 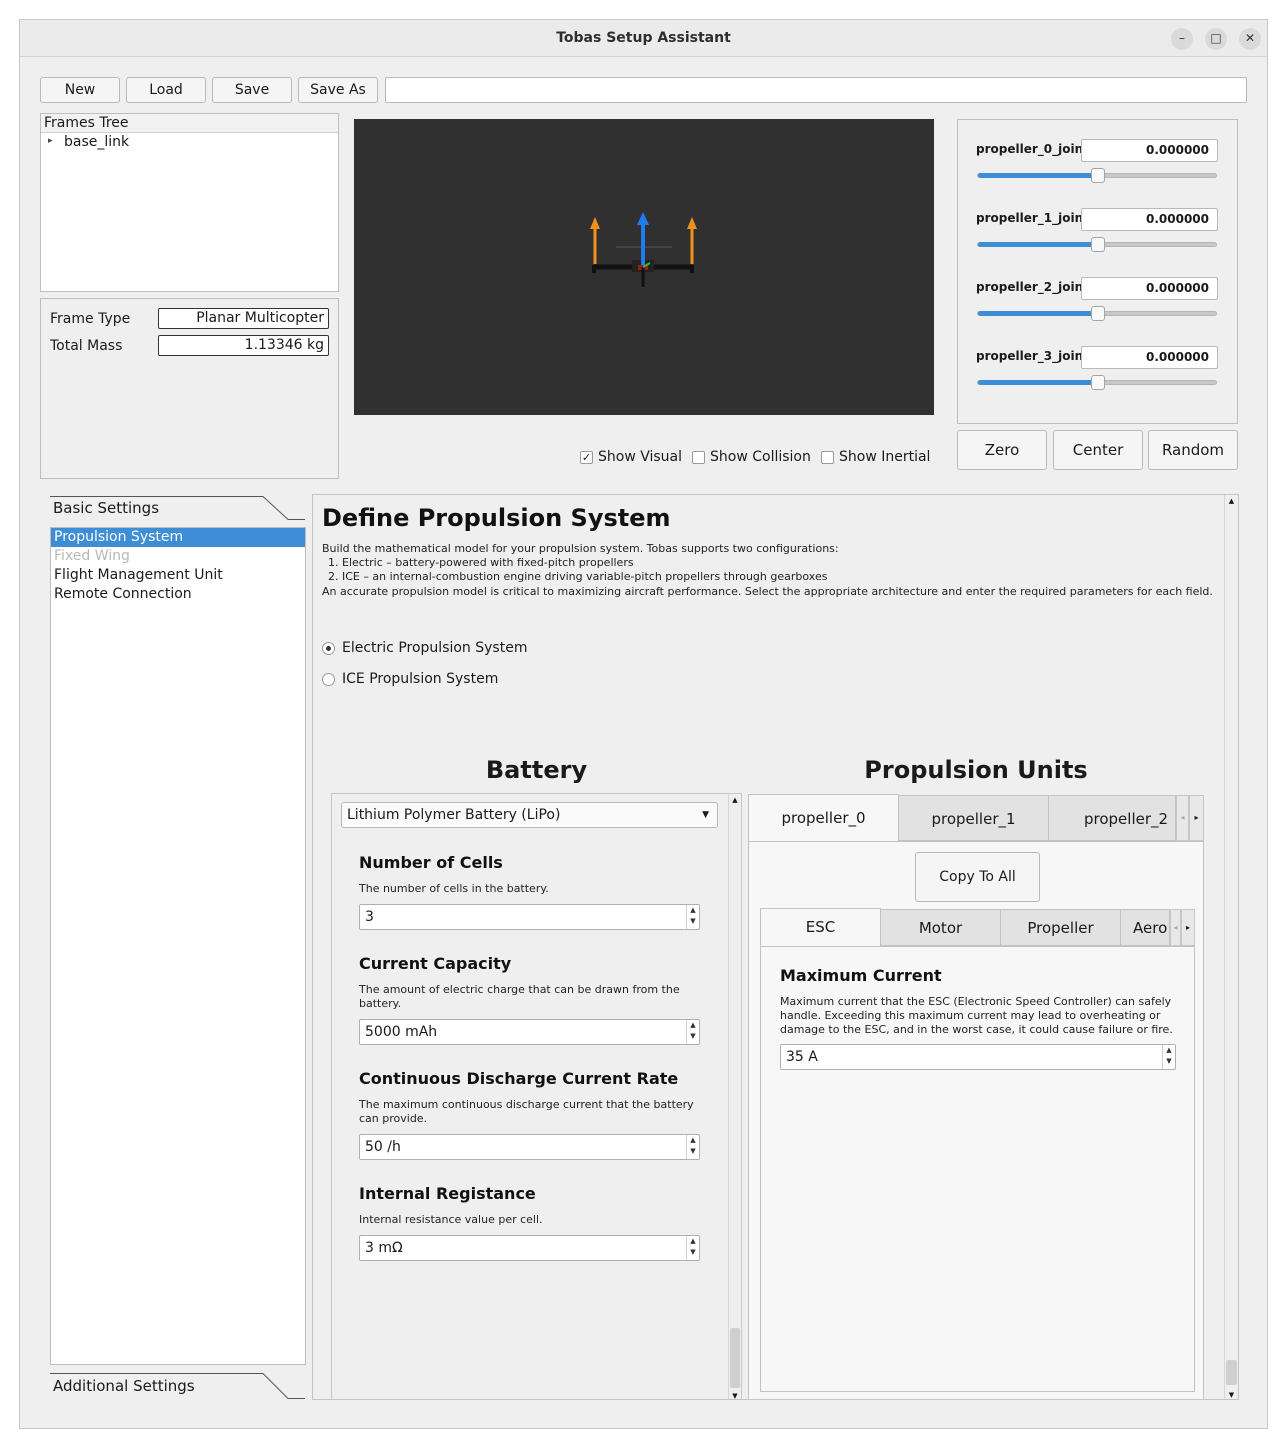 I want to click on electric-propulsion-radio, so click(x=328, y=648).